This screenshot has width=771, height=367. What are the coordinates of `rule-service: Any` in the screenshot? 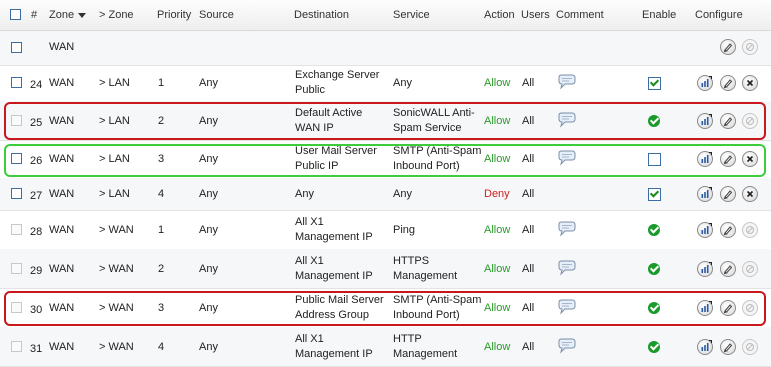 It's located at (402, 83).